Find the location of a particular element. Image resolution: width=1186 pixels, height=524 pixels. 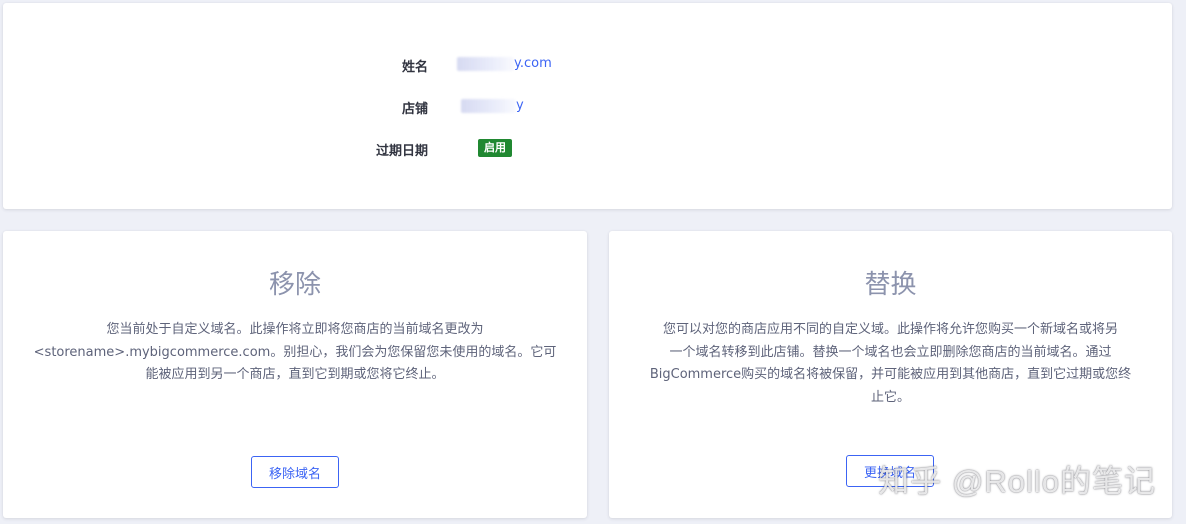

name-value: y.com is located at coordinates (504, 63).